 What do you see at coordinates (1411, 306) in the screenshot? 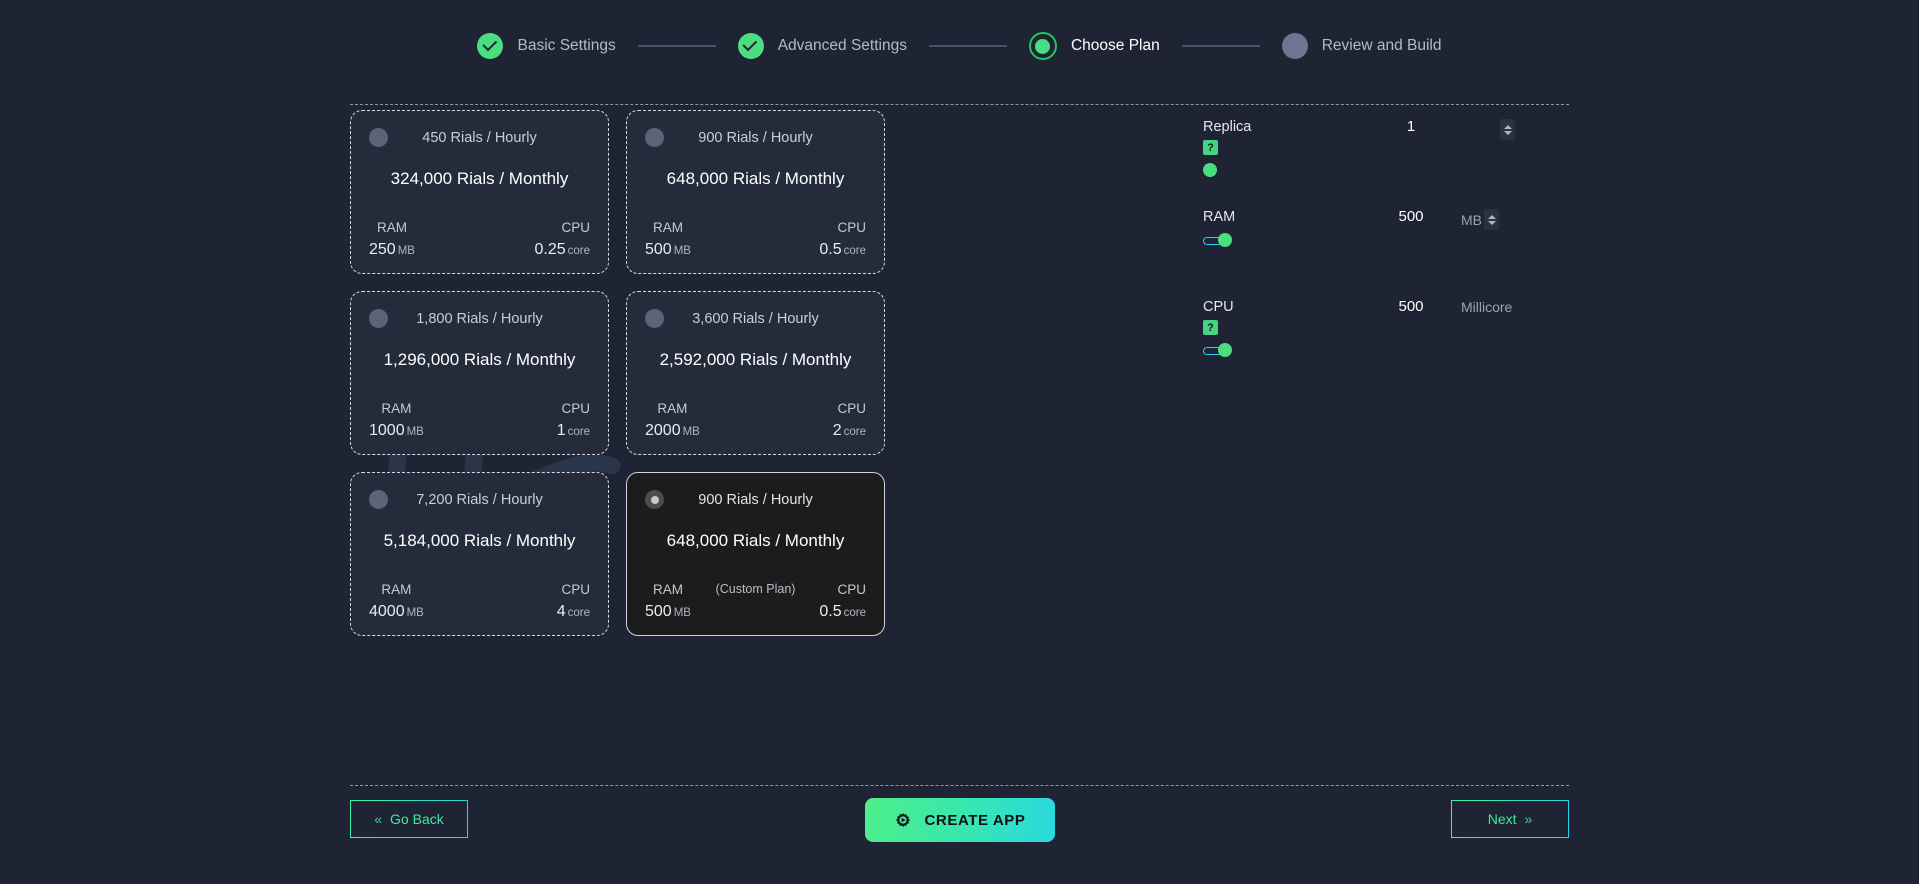
I see `cpu-value: 500` at bounding box center [1411, 306].